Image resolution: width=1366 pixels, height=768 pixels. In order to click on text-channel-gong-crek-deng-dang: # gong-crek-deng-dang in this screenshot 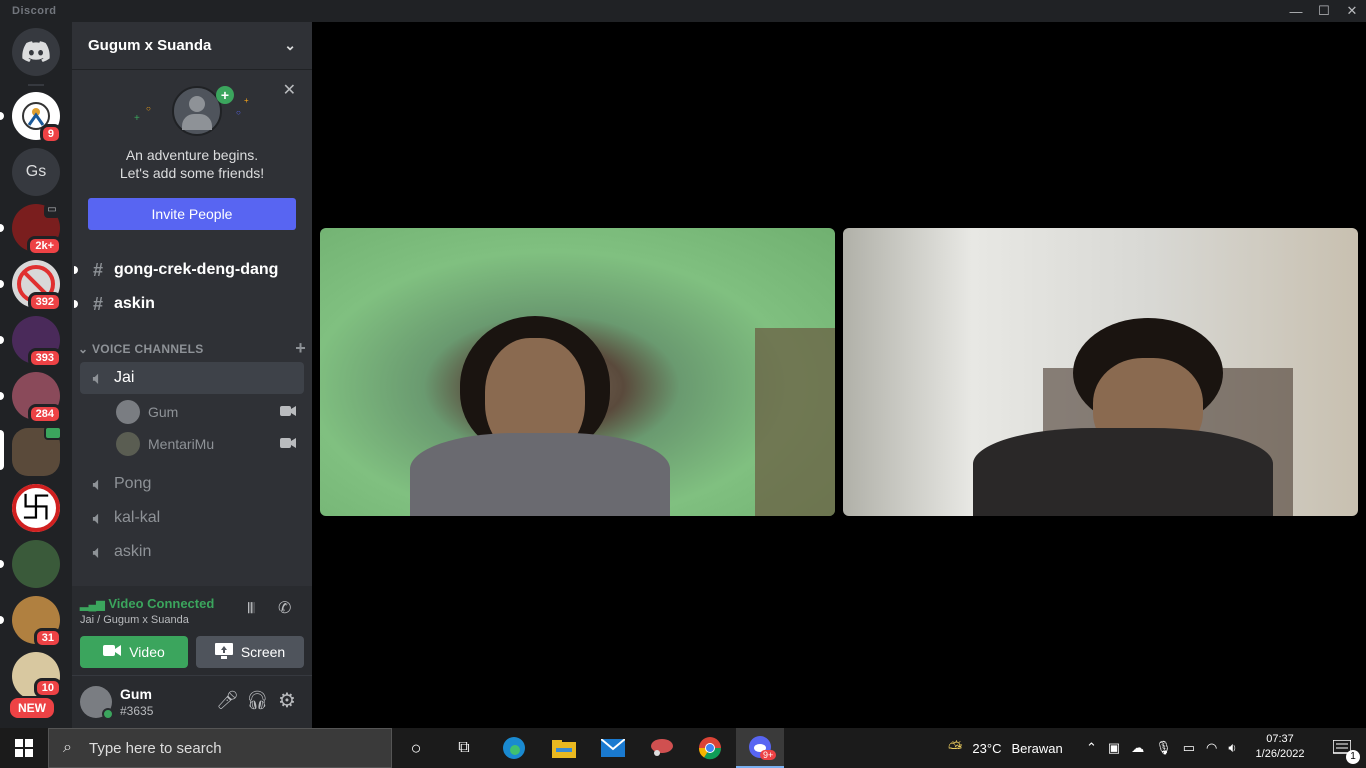, I will do `click(189, 270)`.